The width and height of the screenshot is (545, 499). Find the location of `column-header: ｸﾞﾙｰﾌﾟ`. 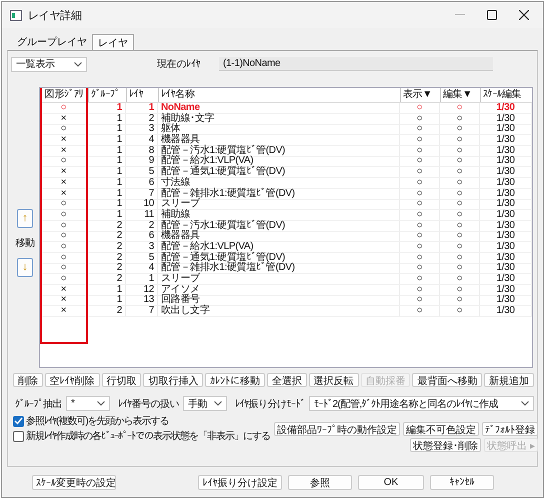

column-header: ｸﾞﾙｰﾌﾟ is located at coordinates (107, 95).